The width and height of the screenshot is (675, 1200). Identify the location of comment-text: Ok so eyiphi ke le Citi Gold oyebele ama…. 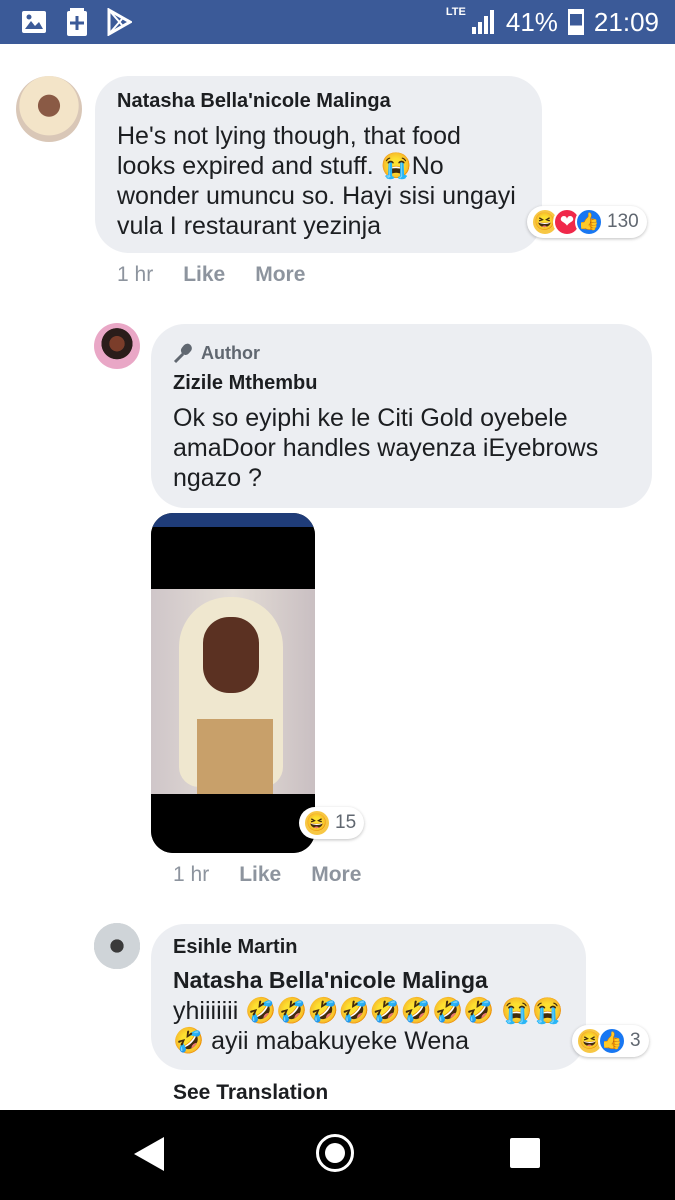
(386, 448).